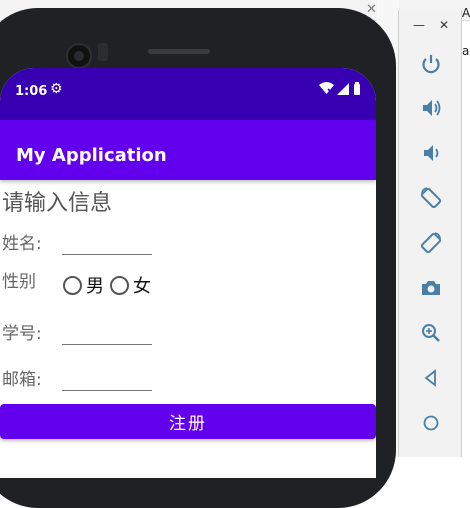 Image resolution: width=470 pixels, height=508 pixels. What do you see at coordinates (22, 380) in the screenshot?
I see `email-label: 邮箱:` at bounding box center [22, 380].